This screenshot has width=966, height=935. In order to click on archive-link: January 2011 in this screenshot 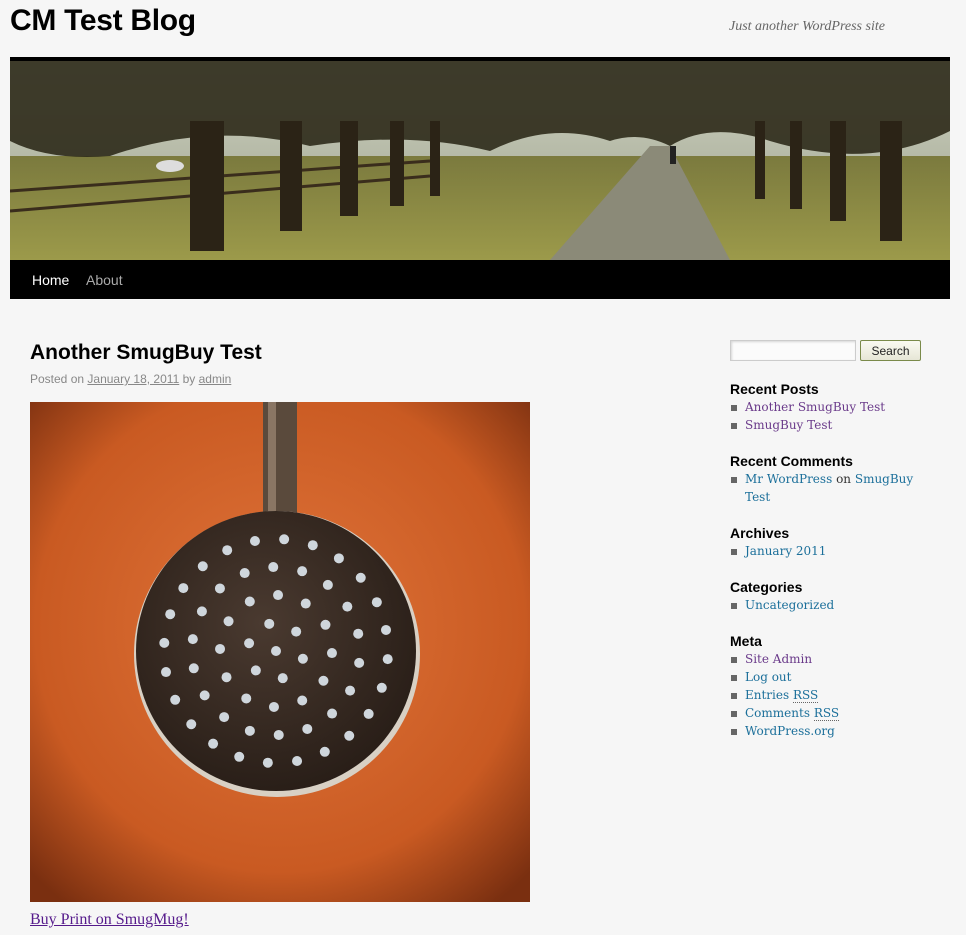, I will do `click(785, 551)`.